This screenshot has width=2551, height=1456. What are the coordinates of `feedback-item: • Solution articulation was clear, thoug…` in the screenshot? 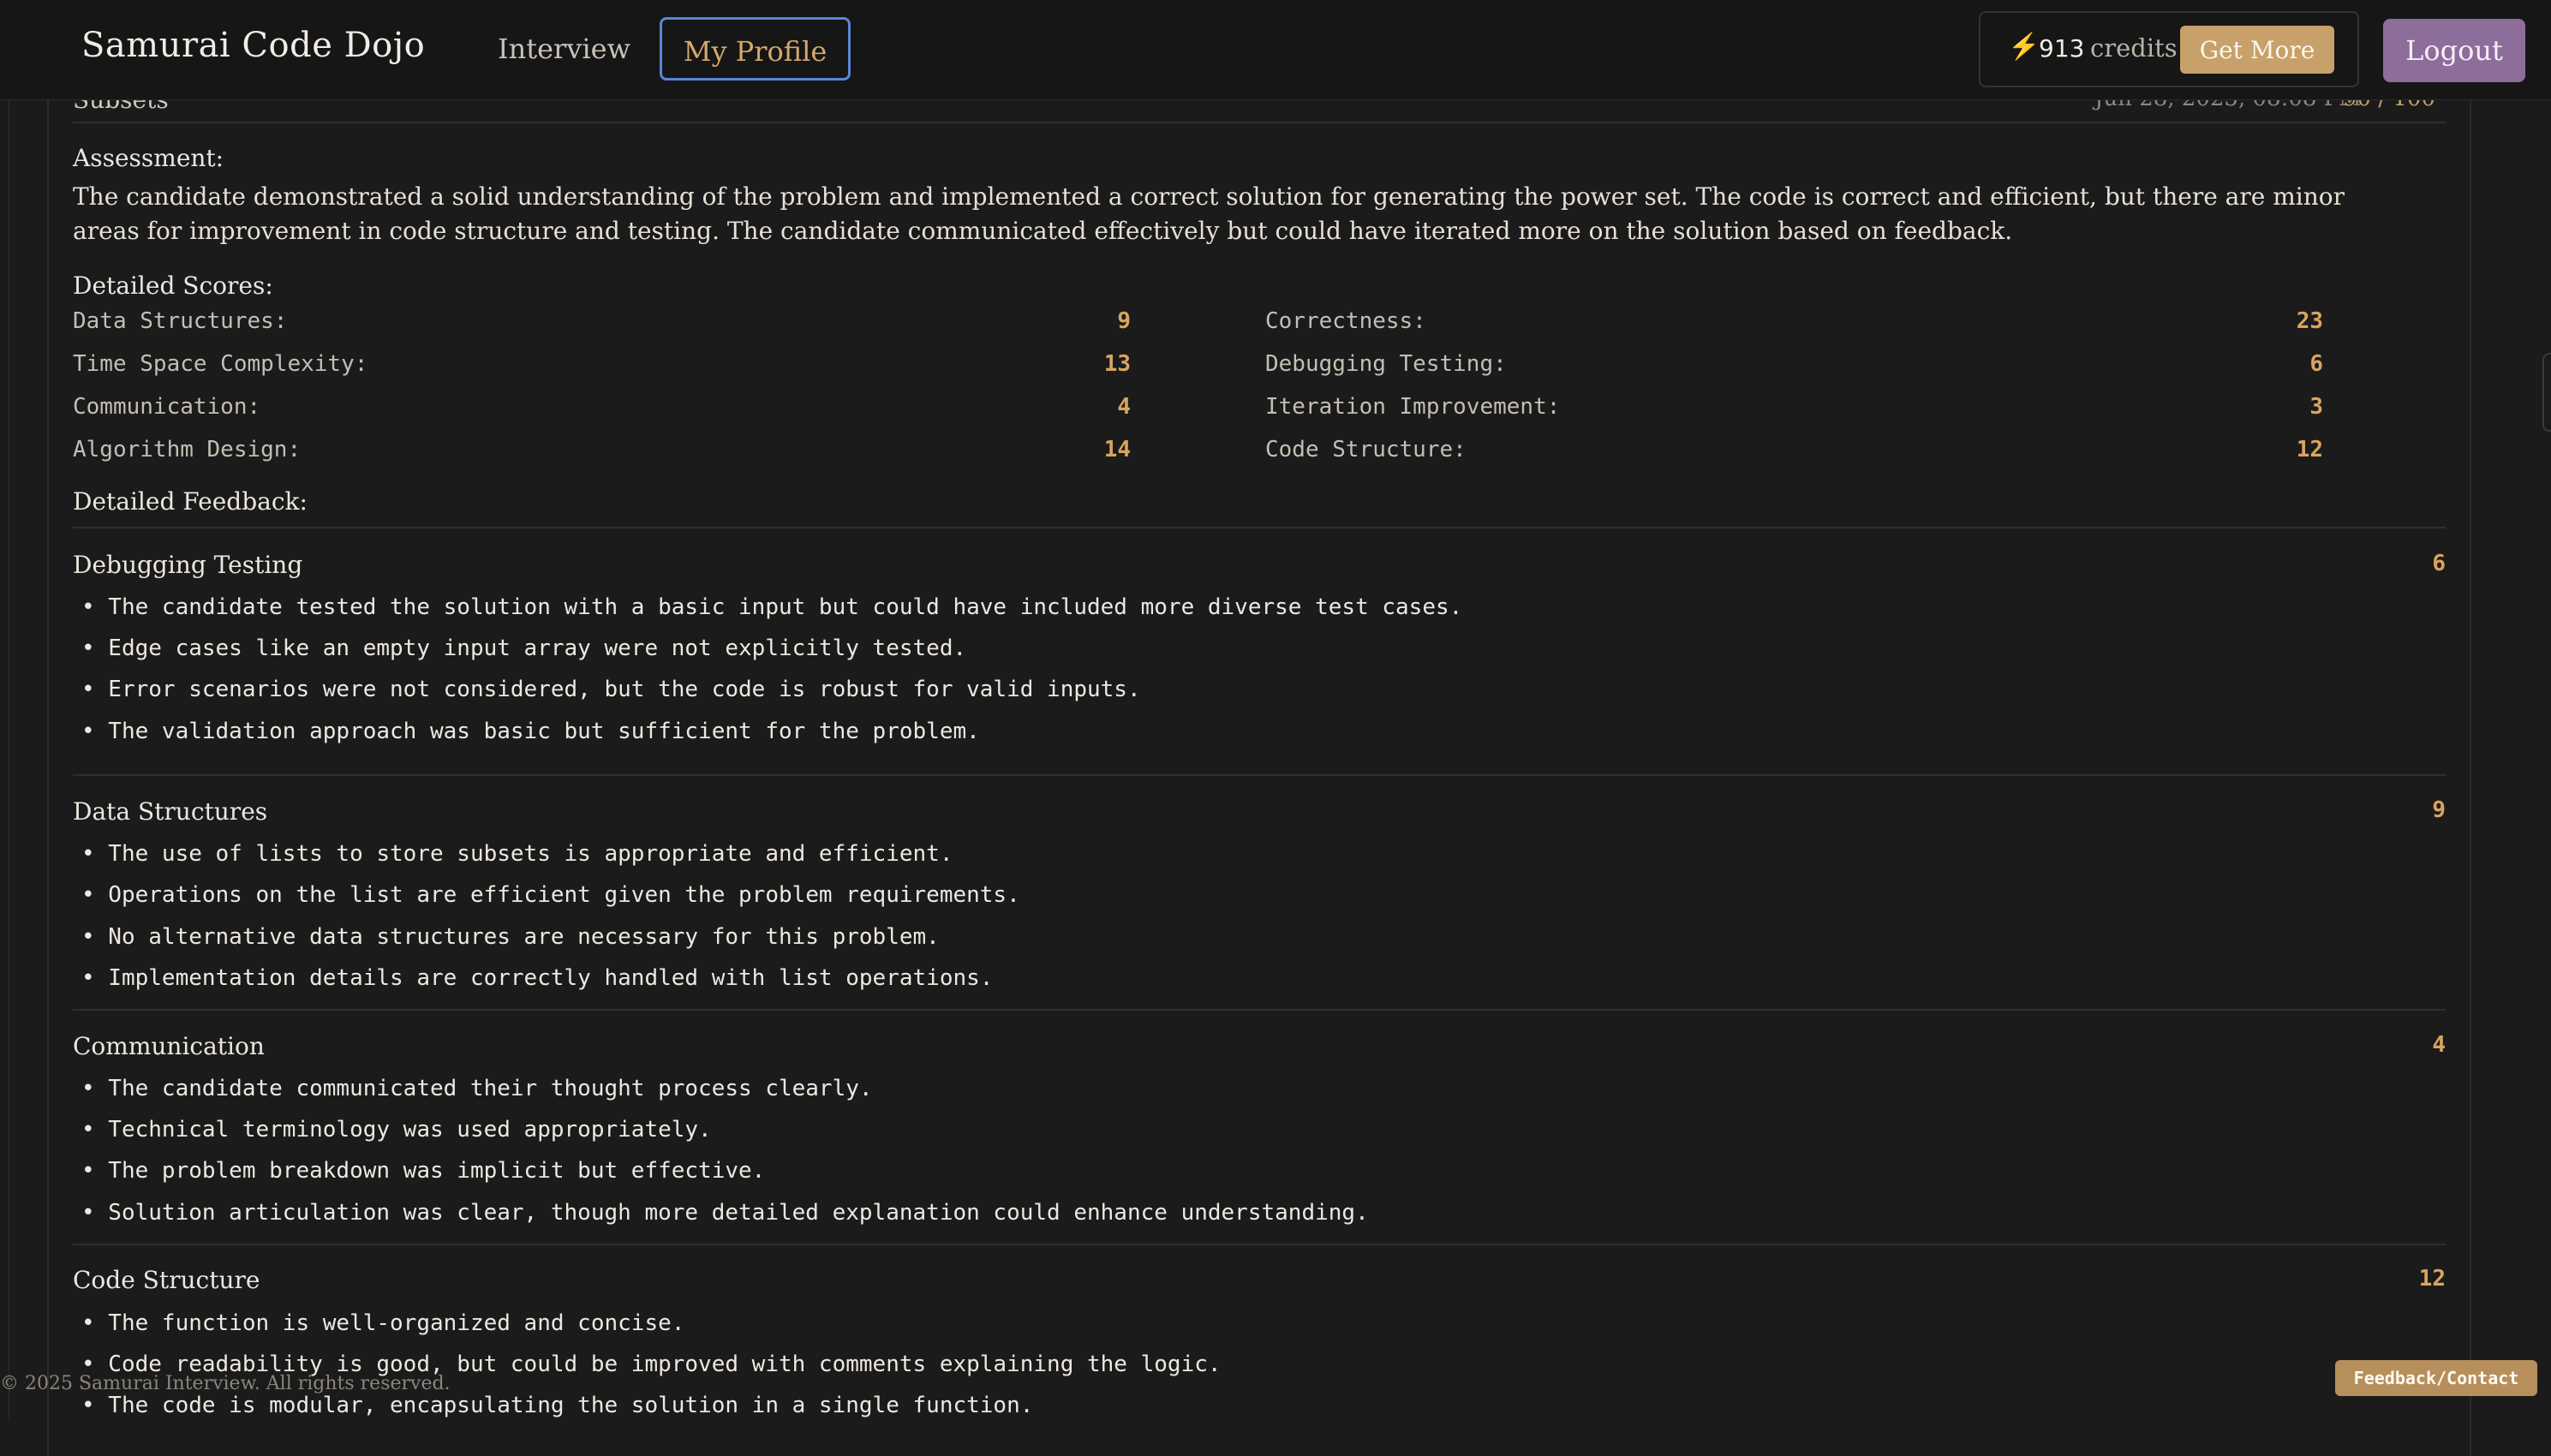 It's located at (725, 1213).